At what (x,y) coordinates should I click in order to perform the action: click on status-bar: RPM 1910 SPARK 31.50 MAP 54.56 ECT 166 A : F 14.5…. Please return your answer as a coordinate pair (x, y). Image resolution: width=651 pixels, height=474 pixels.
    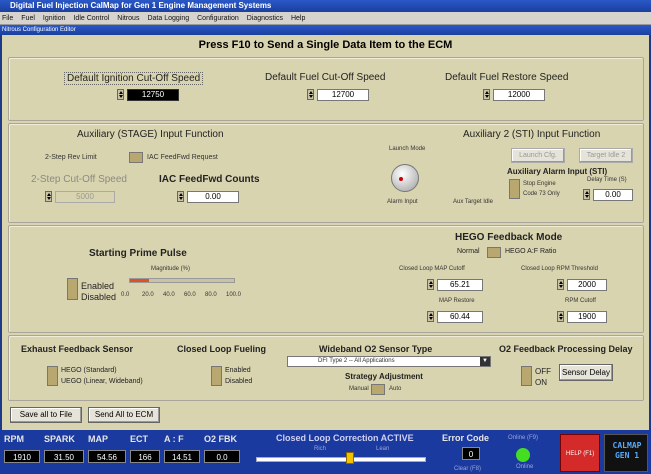
    Looking at the image, I should click on (325, 452).